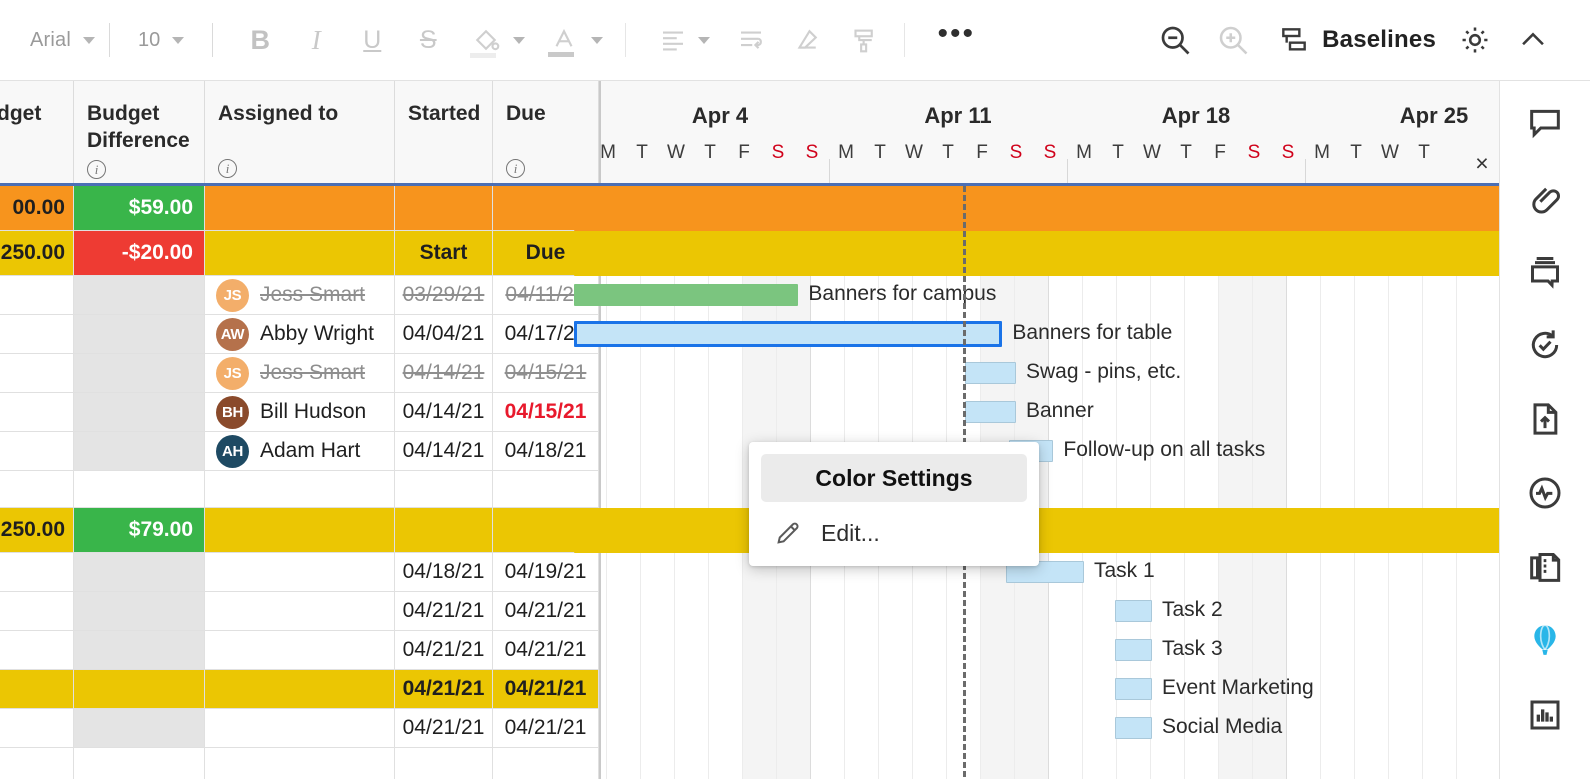  What do you see at coordinates (1545, 197) in the screenshot?
I see `attachments-icon` at bounding box center [1545, 197].